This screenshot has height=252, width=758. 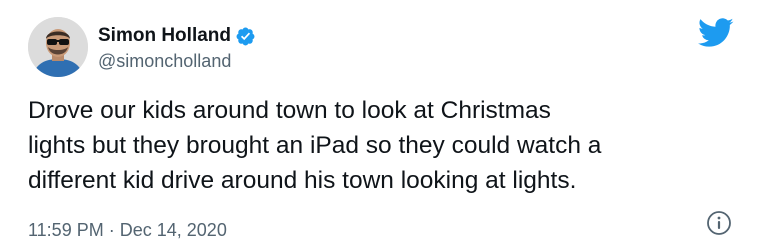 I want to click on profile-photo-icon, so click(x=58, y=47).